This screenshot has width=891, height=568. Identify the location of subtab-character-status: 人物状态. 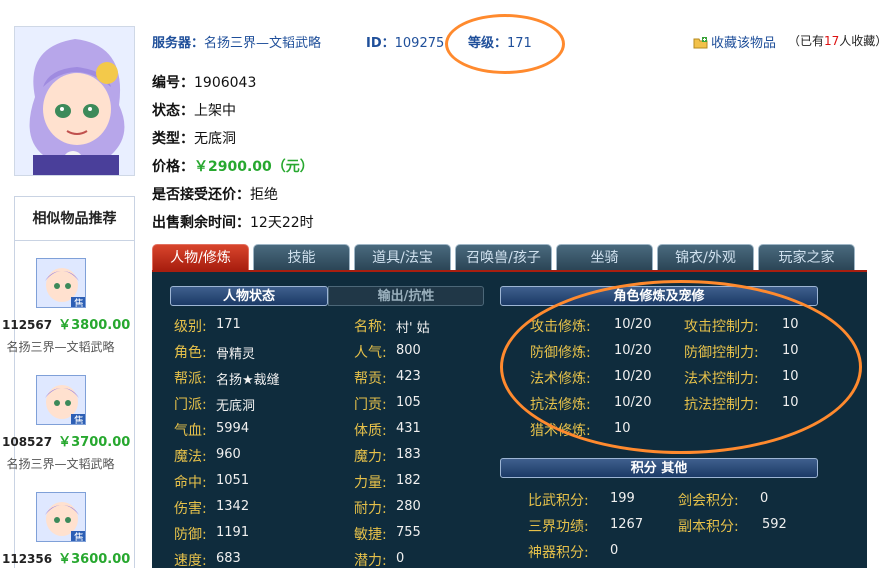
(249, 296).